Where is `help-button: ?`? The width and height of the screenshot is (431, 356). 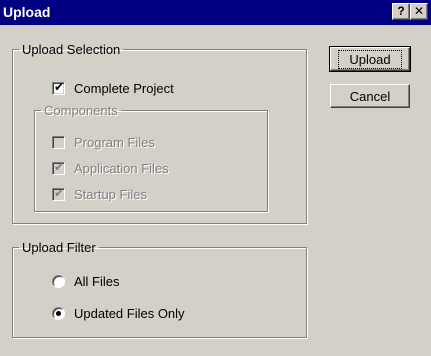
help-button: ? is located at coordinates (401, 11).